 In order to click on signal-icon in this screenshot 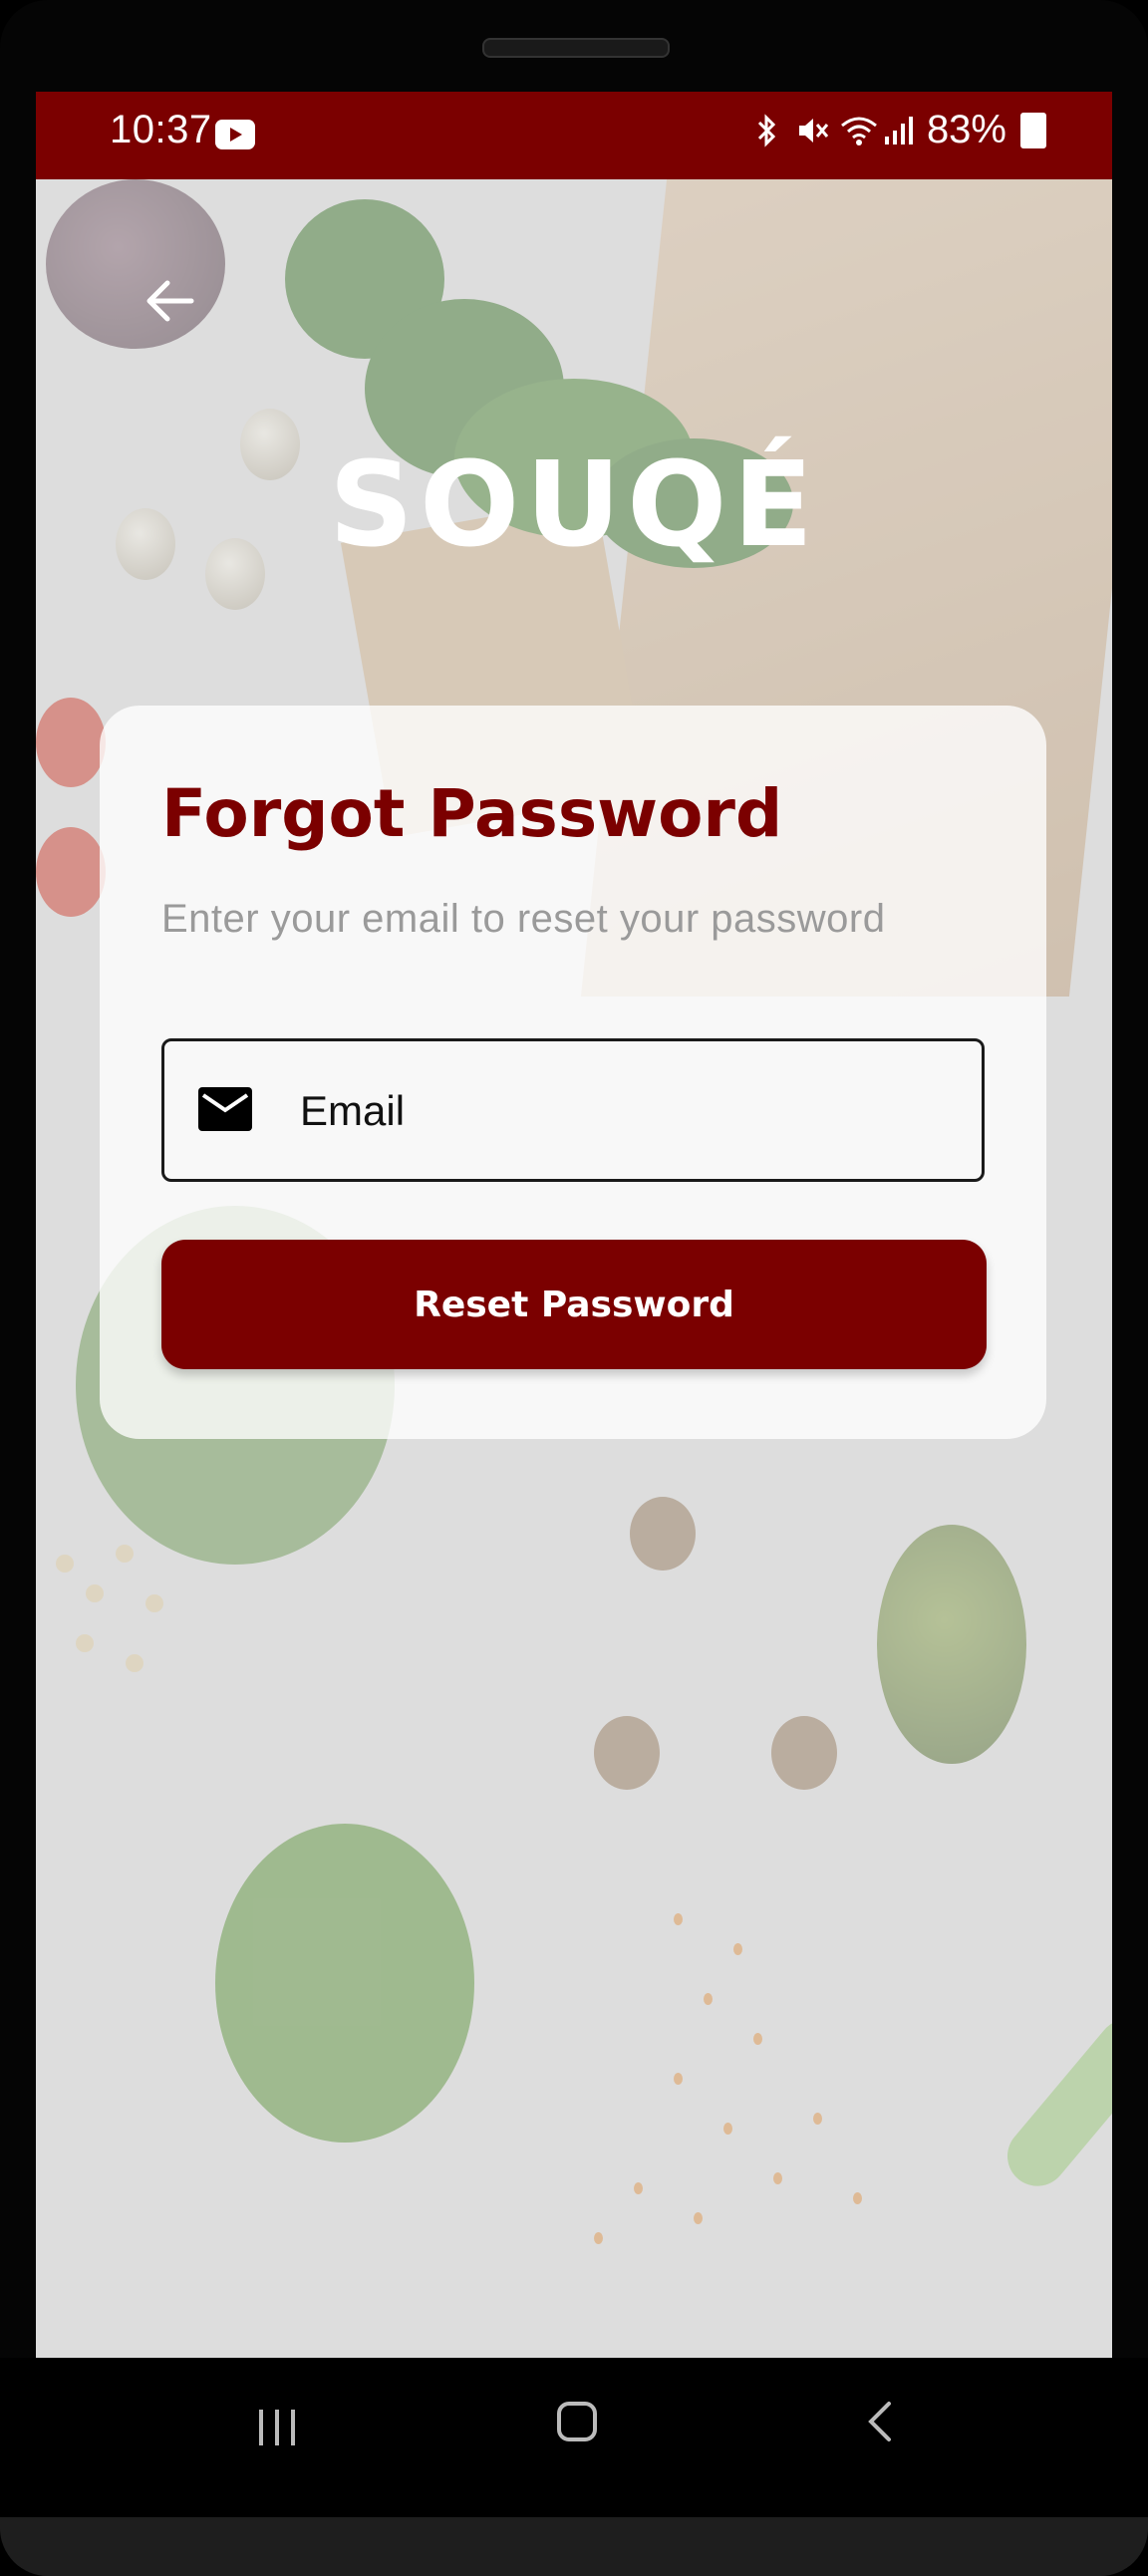, I will do `click(898, 130)`.